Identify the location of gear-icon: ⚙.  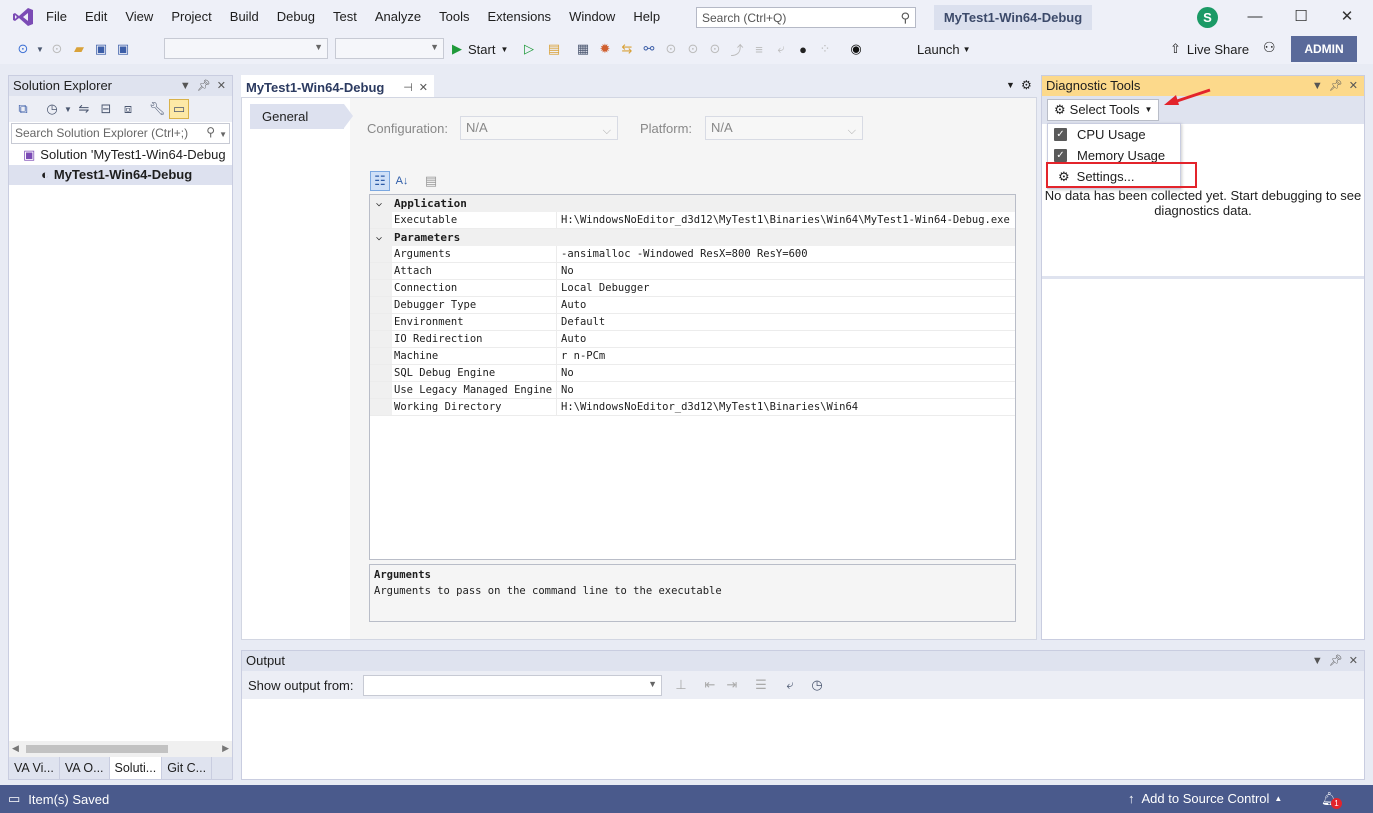
(1026, 85).